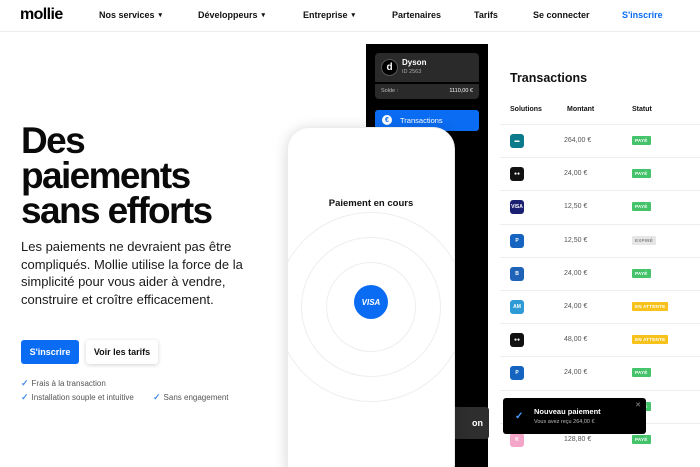  I want to click on feature-item: ✓ Sans engagement, so click(191, 397).